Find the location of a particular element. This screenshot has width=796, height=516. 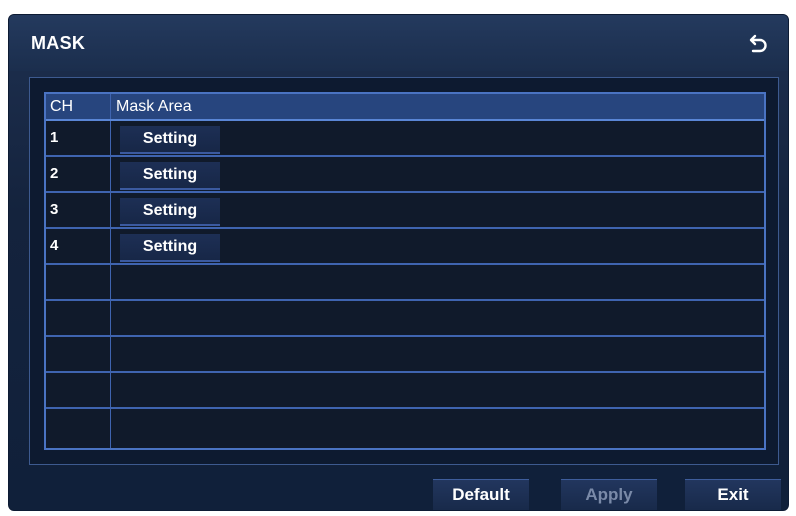

setting-button-ch2: Setting is located at coordinates (170, 176).